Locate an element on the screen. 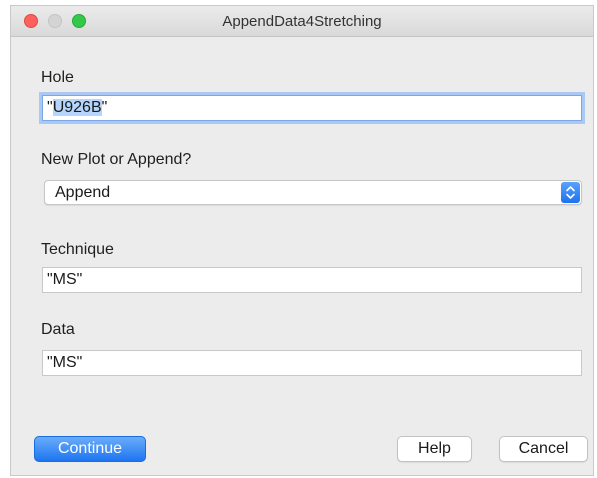 This screenshot has width=597, height=478. title-bar: AppendData4Stretching is located at coordinates (302, 21).